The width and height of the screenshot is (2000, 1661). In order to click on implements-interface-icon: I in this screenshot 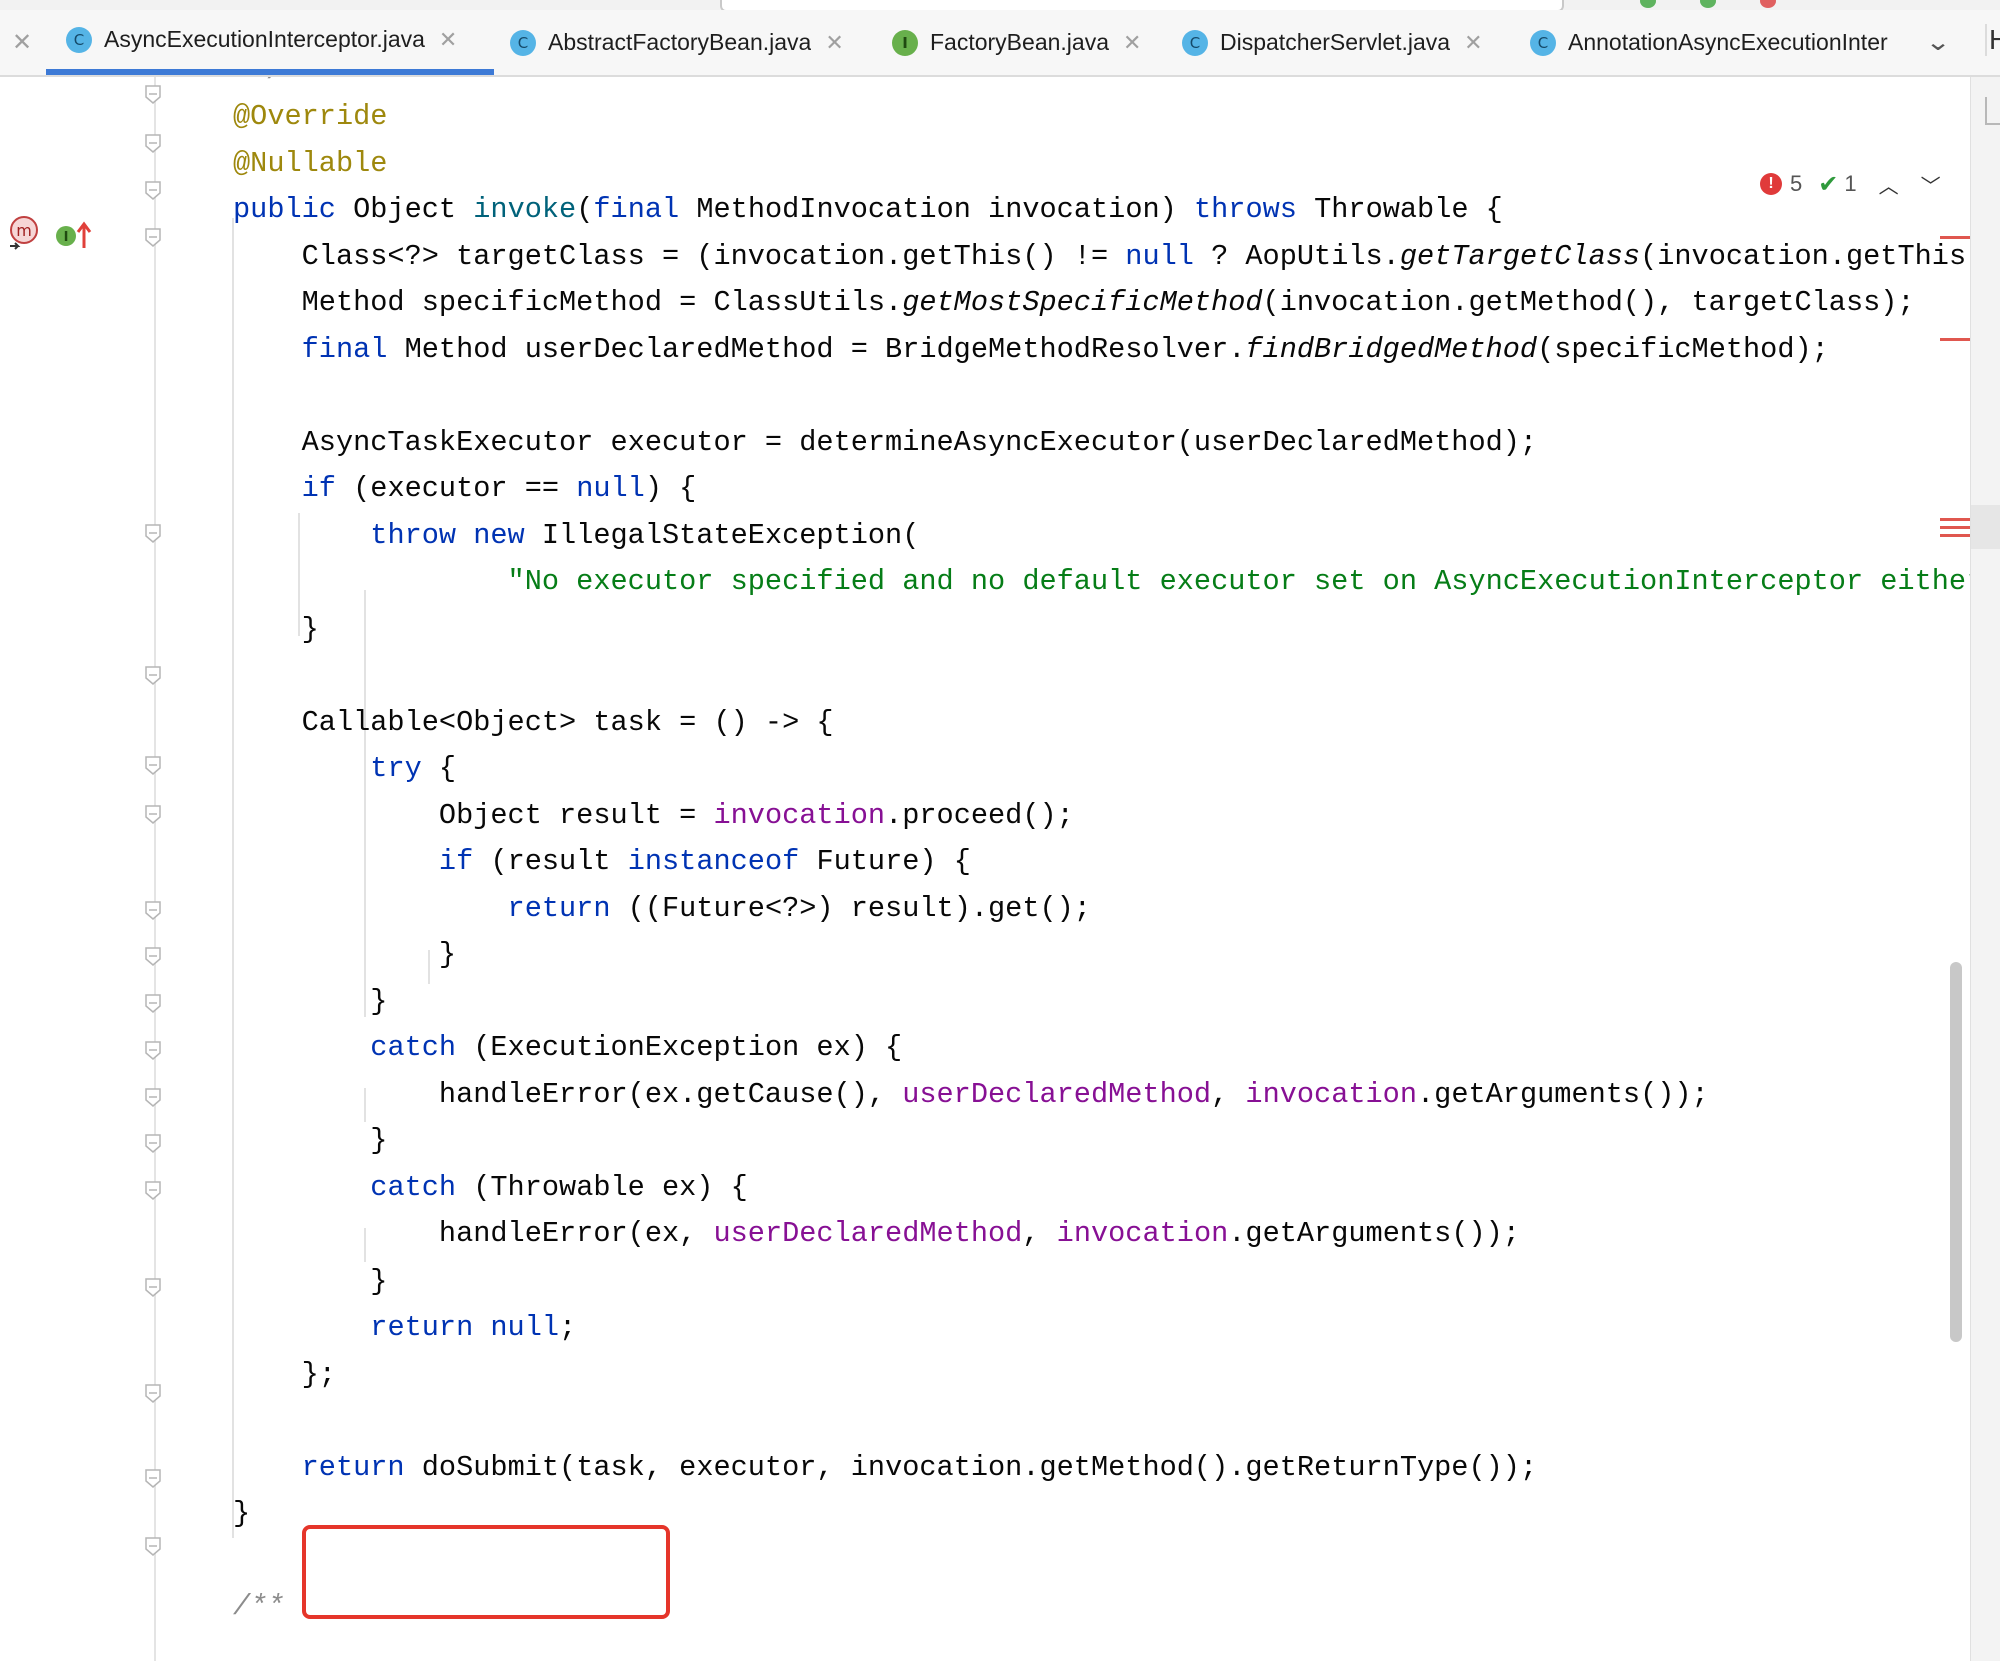, I will do `click(74, 238)`.